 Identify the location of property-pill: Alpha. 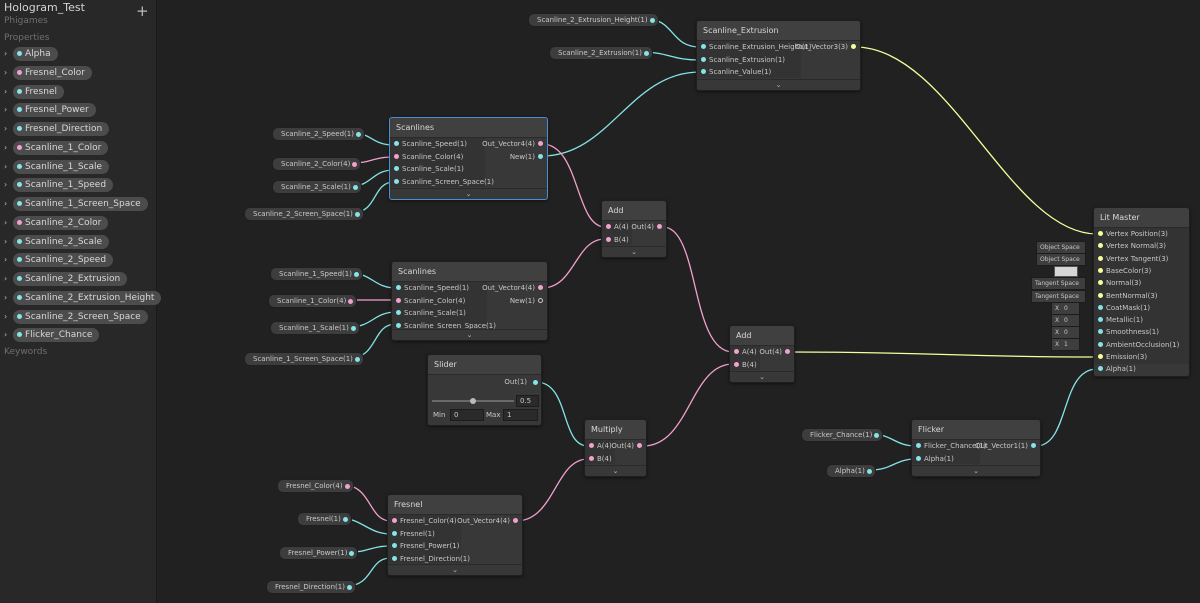
(35, 54).